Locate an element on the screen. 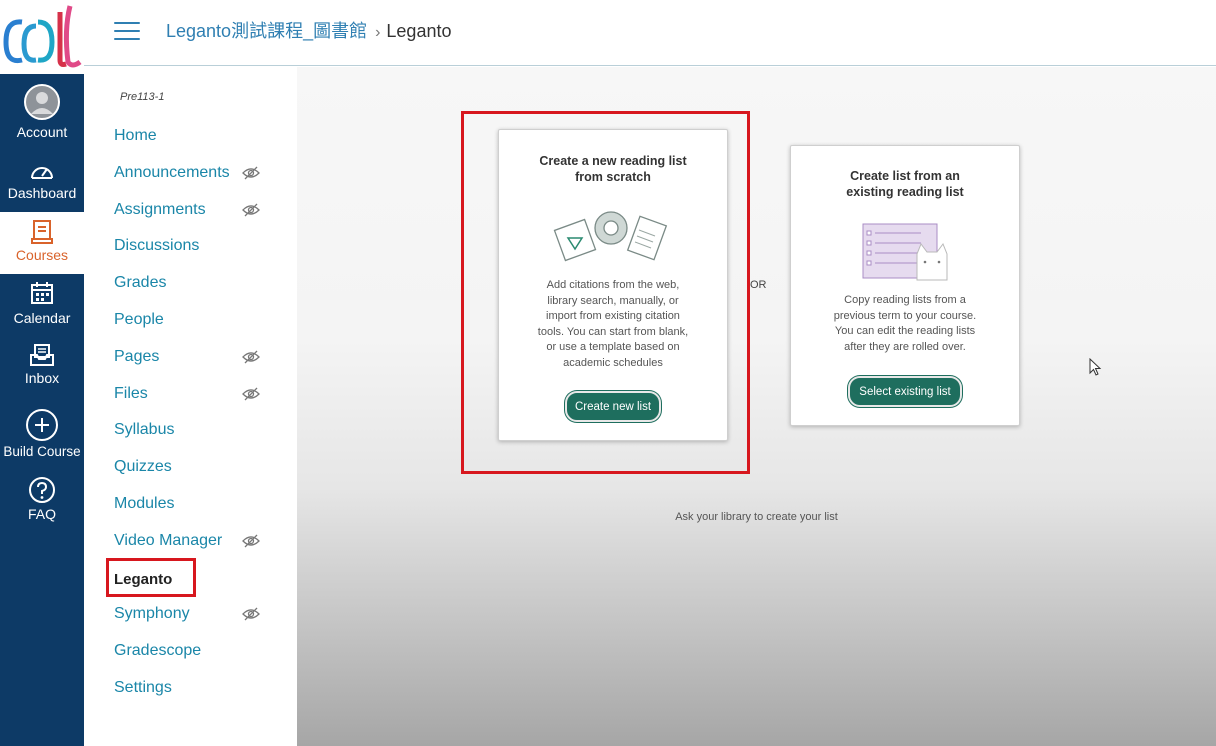 The width and height of the screenshot is (1216, 746). inbox-icon is located at coordinates (42, 355).